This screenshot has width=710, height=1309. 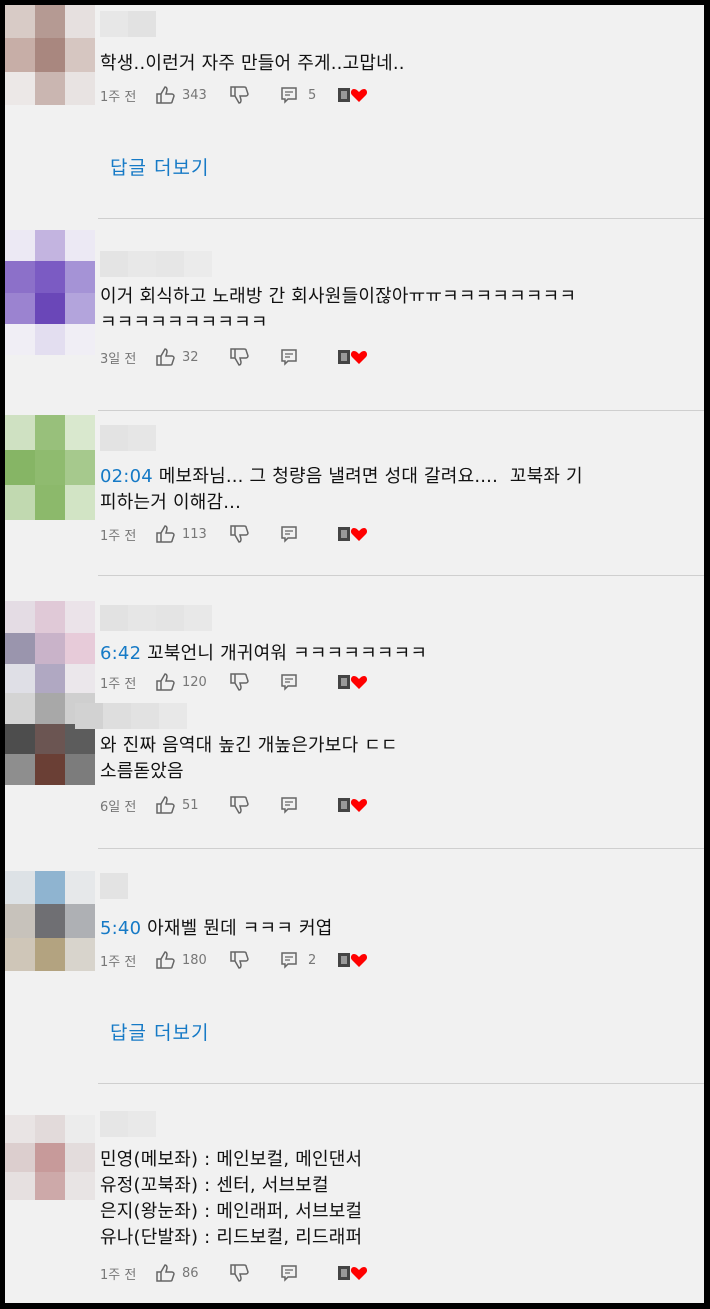 What do you see at coordinates (118, 807) in the screenshot?
I see `comment-time: 6일 전` at bounding box center [118, 807].